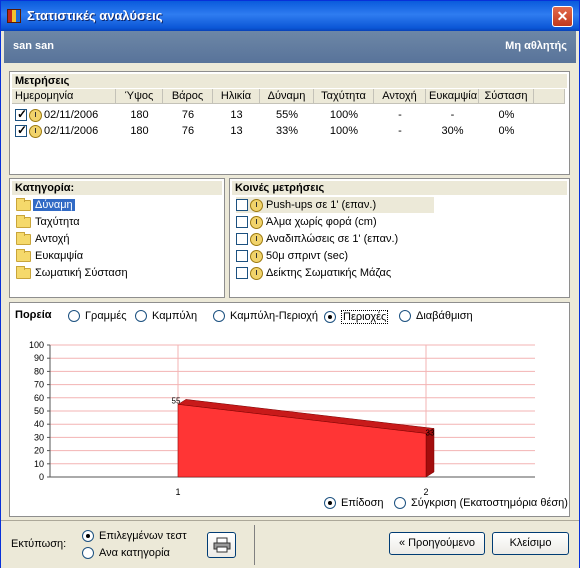 This screenshot has width=580, height=568. I want to click on col-date: Ημερομηνία, so click(64, 96).